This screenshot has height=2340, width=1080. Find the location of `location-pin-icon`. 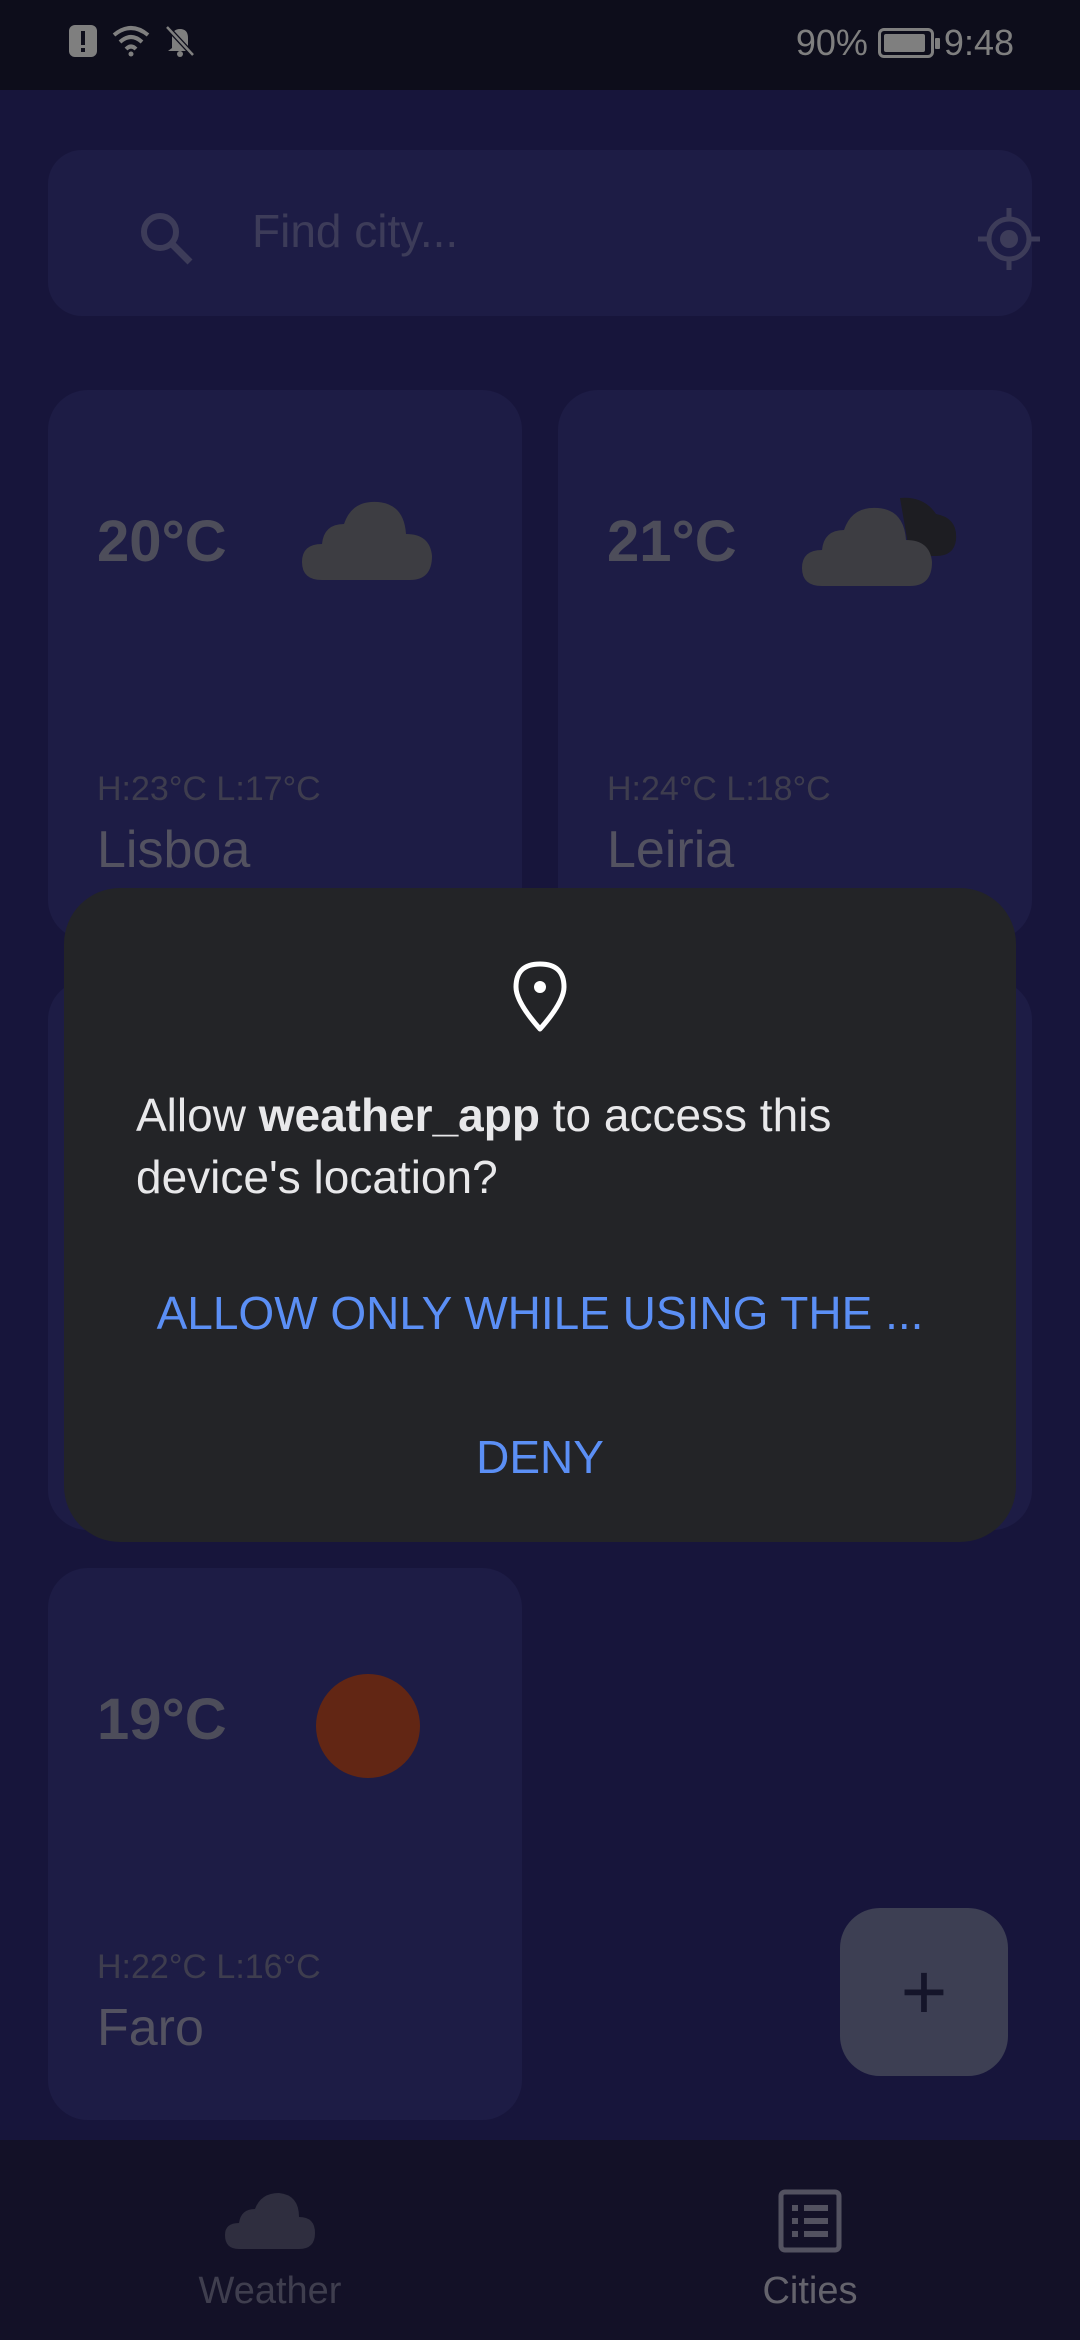

location-pin-icon is located at coordinates (540, 998).